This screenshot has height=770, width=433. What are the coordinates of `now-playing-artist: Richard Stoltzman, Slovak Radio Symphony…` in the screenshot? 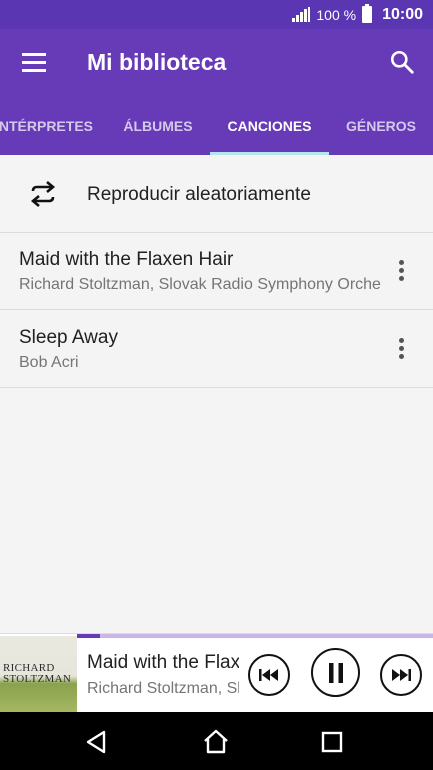 It's located at (163, 688).